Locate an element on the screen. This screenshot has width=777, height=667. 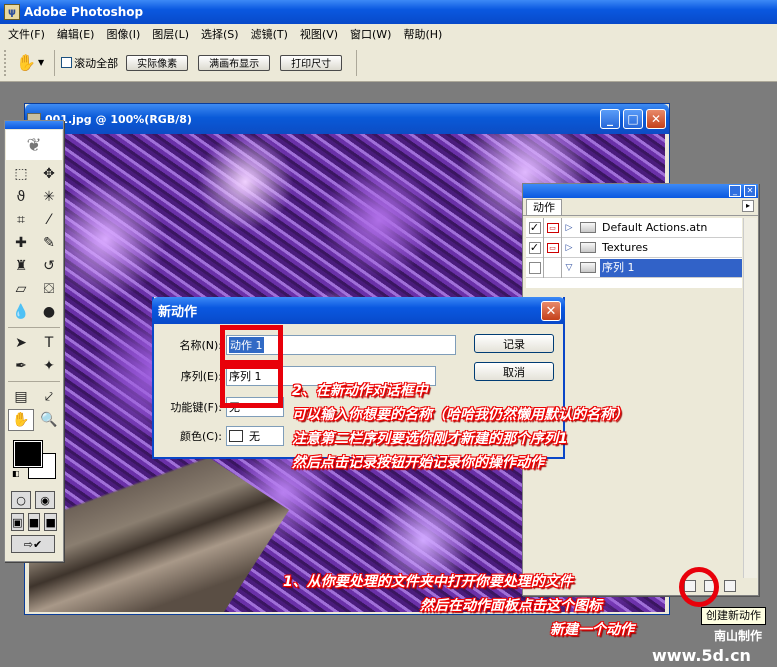
close-button: ✕ is located at coordinates (656, 119).